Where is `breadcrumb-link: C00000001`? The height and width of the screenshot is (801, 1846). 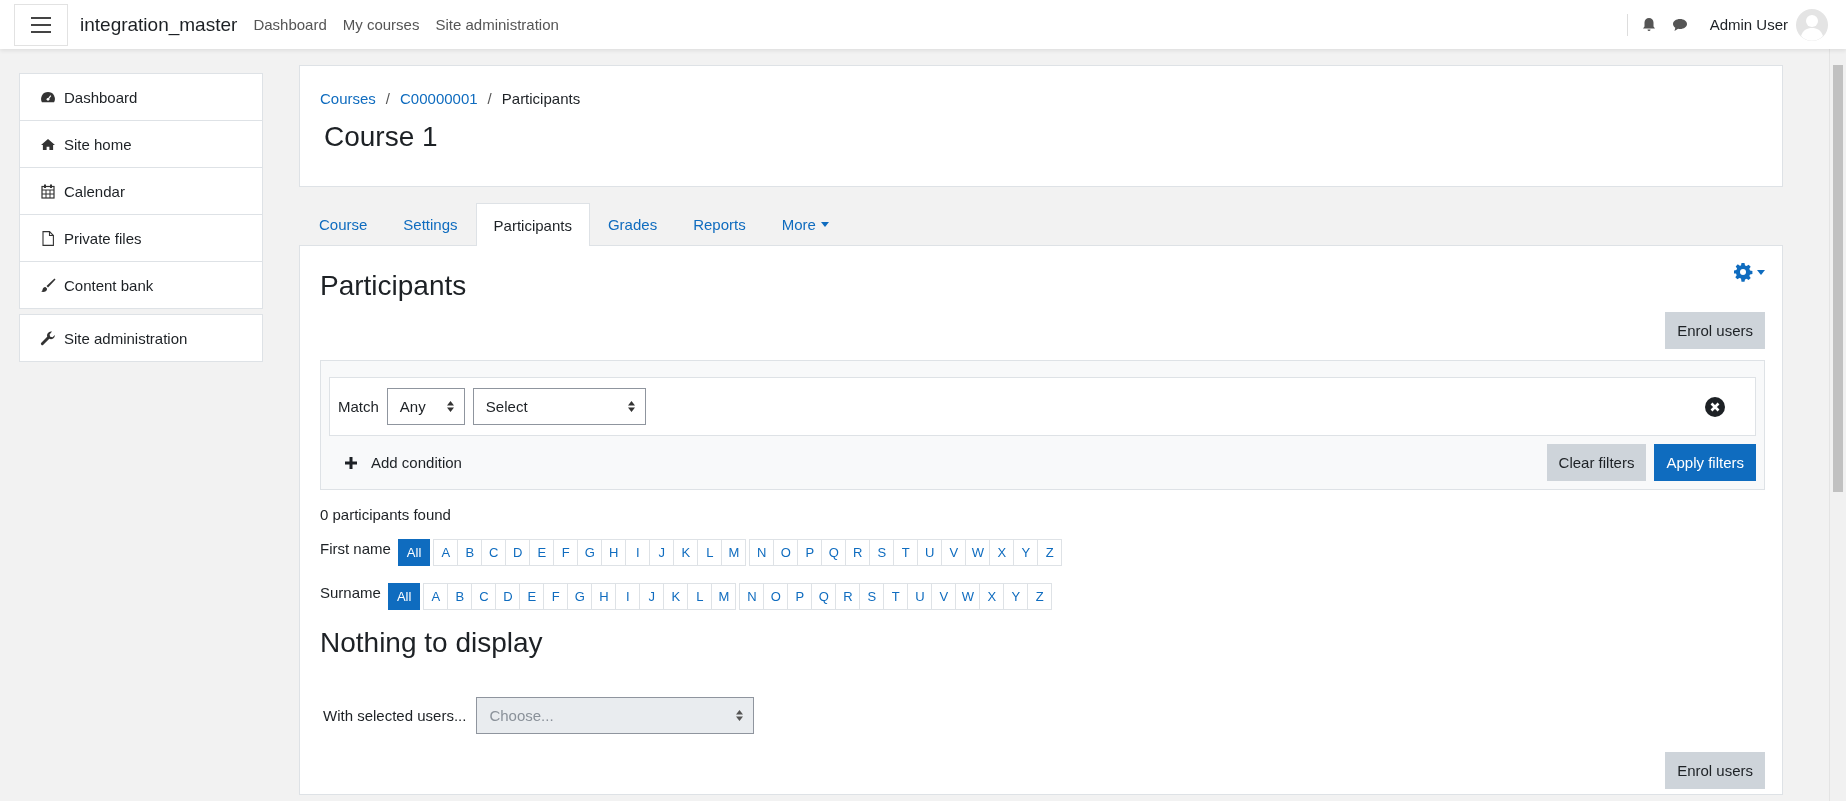
breadcrumb-link: C00000001 is located at coordinates (439, 98).